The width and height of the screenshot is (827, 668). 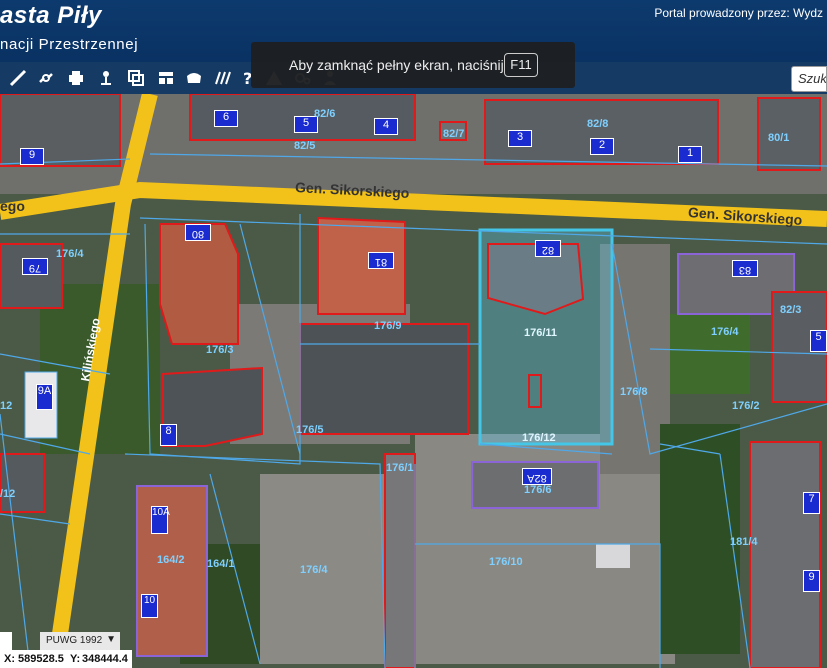 I want to click on status-bar: PUWG 1992 ▼ X: 589528.5 Y: 348444.4, so click(x=413, y=650).